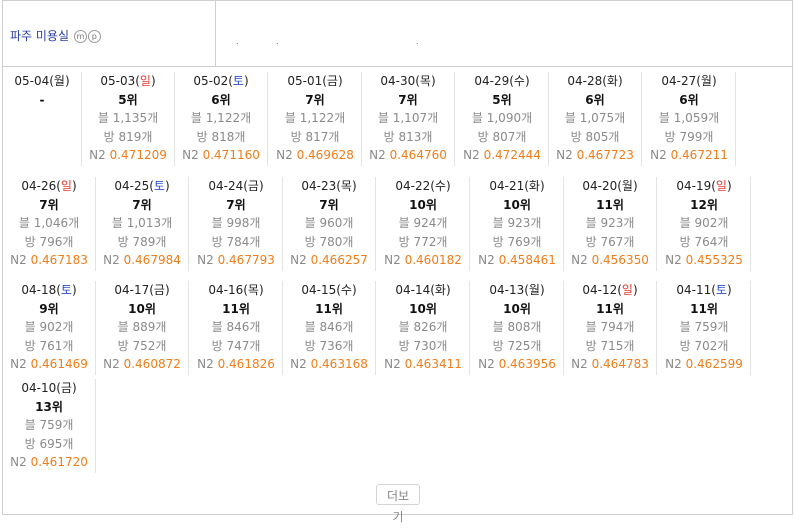  Describe the element at coordinates (329, 241) in the screenshot. I see `cafe-count: 방 780개` at that location.